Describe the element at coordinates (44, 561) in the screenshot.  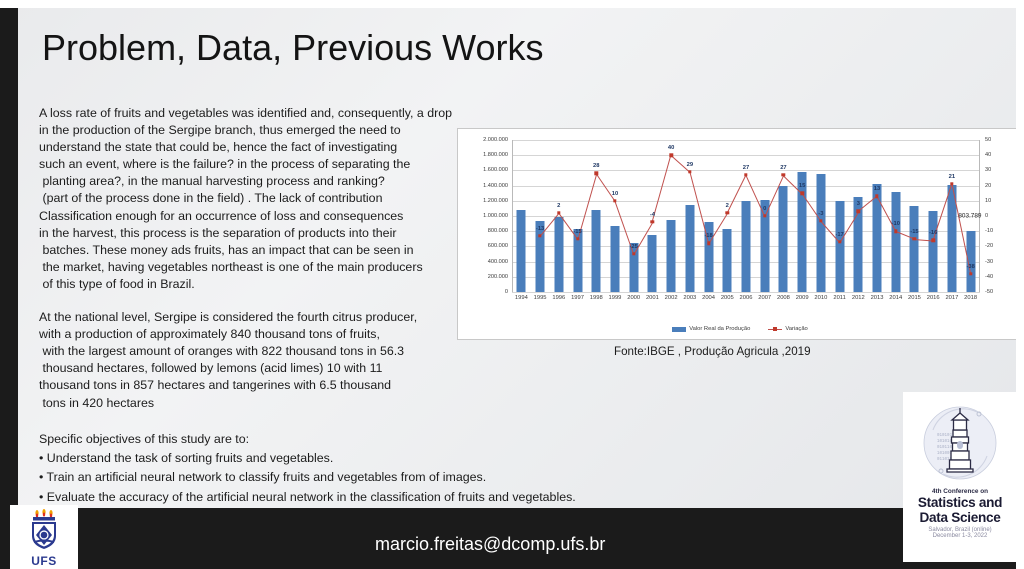
I see `ufs-label: UFS` at that location.